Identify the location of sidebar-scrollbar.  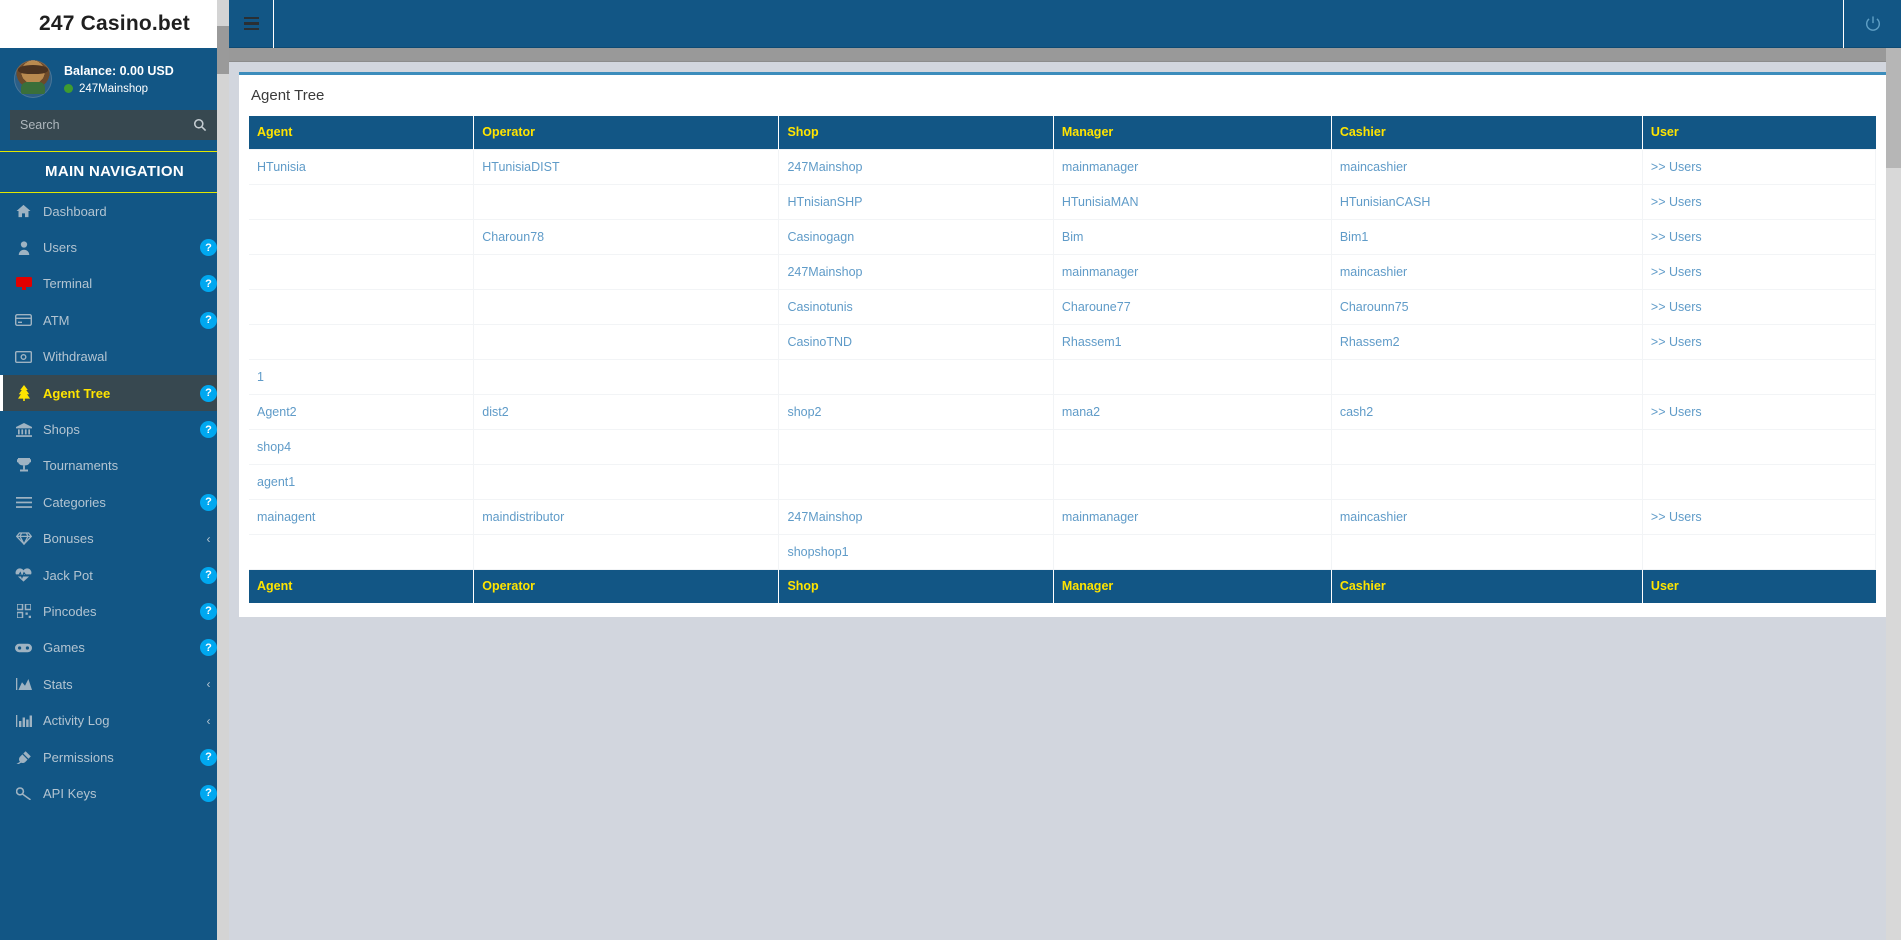
(223, 470).